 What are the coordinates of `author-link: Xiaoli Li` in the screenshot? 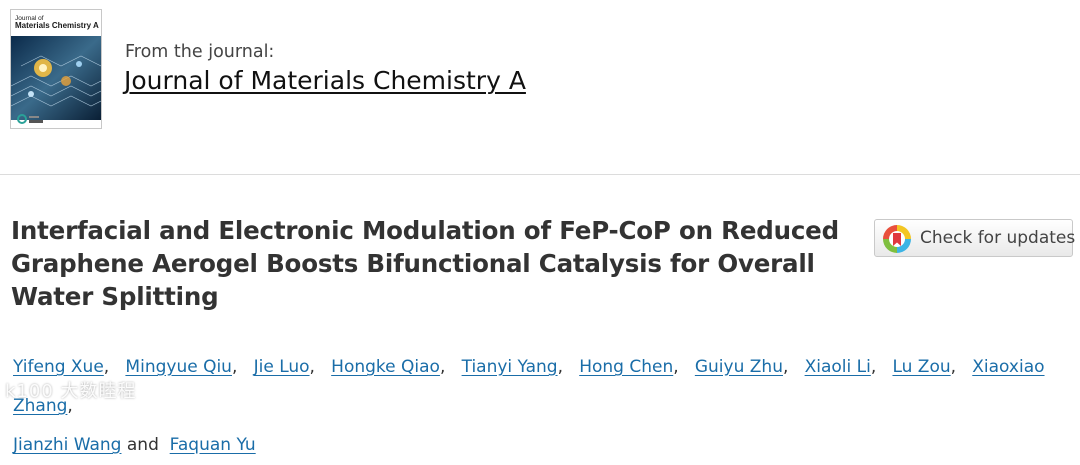 It's located at (838, 367).